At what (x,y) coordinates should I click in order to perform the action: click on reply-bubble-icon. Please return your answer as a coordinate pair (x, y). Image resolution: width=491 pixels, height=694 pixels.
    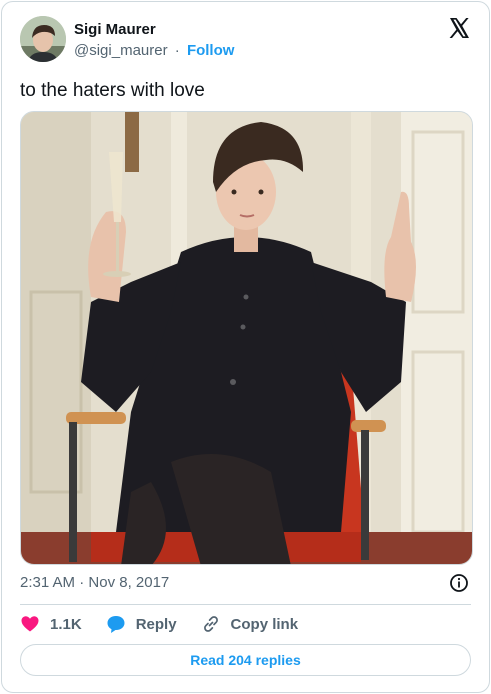
    Looking at the image, I should click on (116, 624).